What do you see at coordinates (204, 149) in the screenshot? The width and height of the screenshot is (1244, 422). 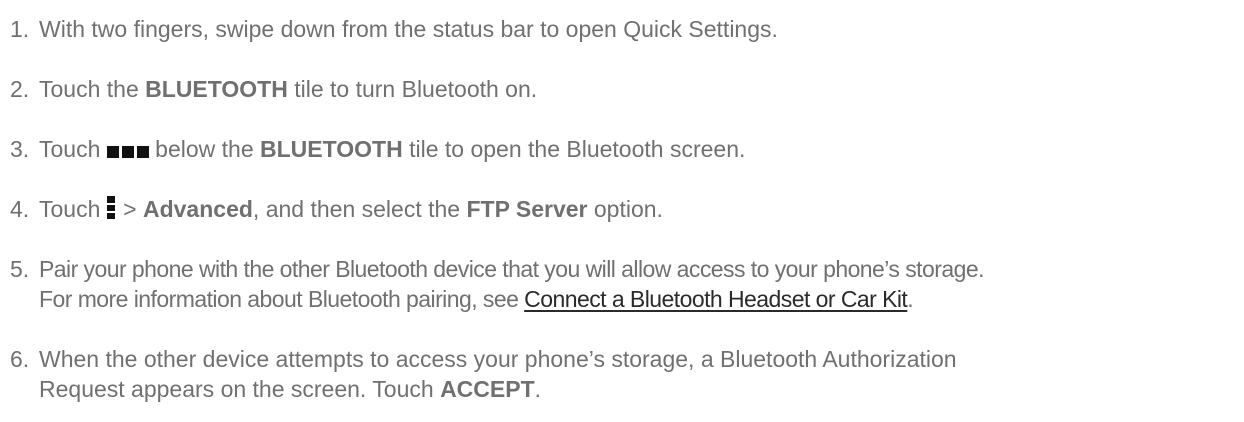 I see `step-text: below the` at bounding box center [204, 149].